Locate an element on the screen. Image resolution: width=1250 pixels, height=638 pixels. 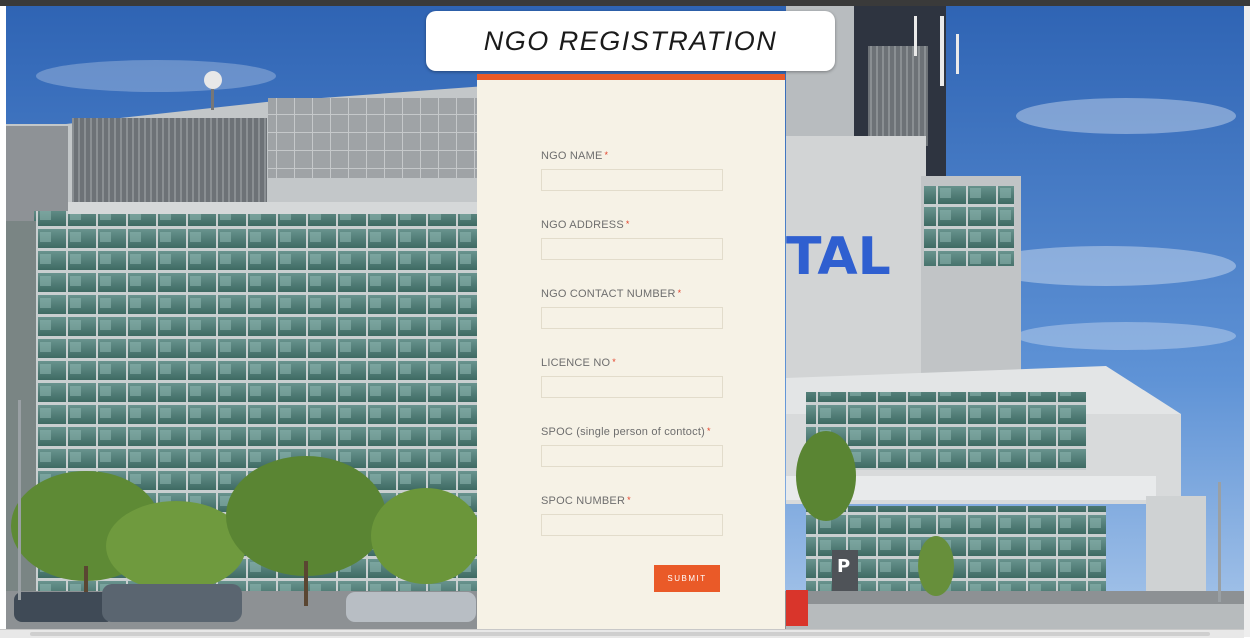
ngo-name-field: NGO NAME * is located at coordinates (633, 170).